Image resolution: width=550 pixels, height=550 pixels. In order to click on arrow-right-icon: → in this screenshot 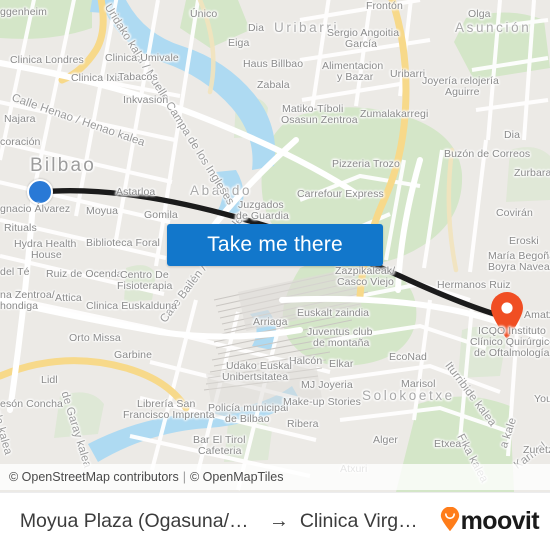, I will do `click(278, 521)`.